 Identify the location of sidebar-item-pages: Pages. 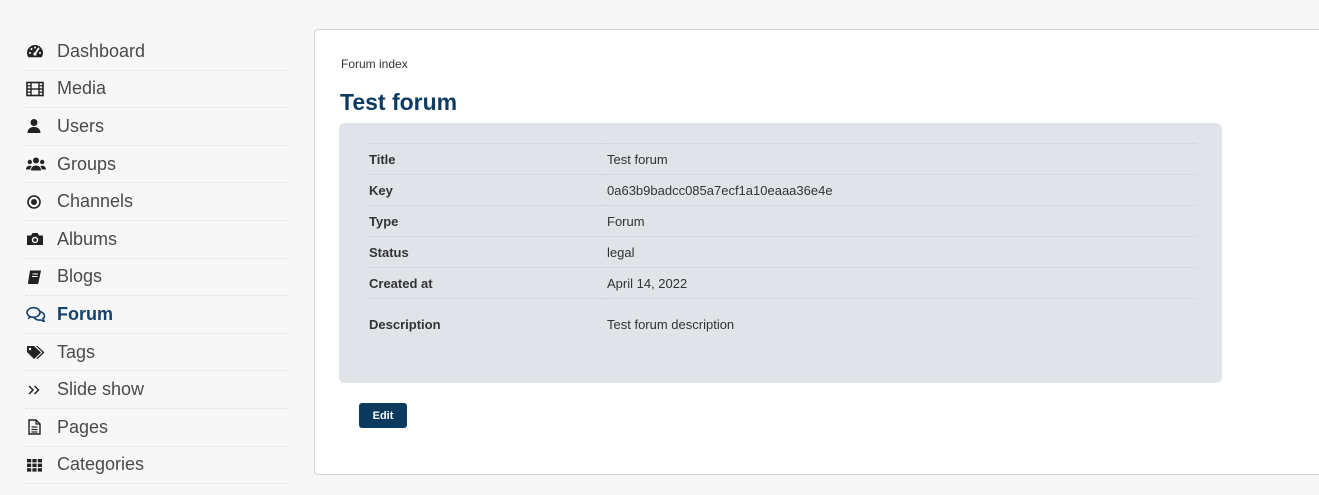
(157, 428).